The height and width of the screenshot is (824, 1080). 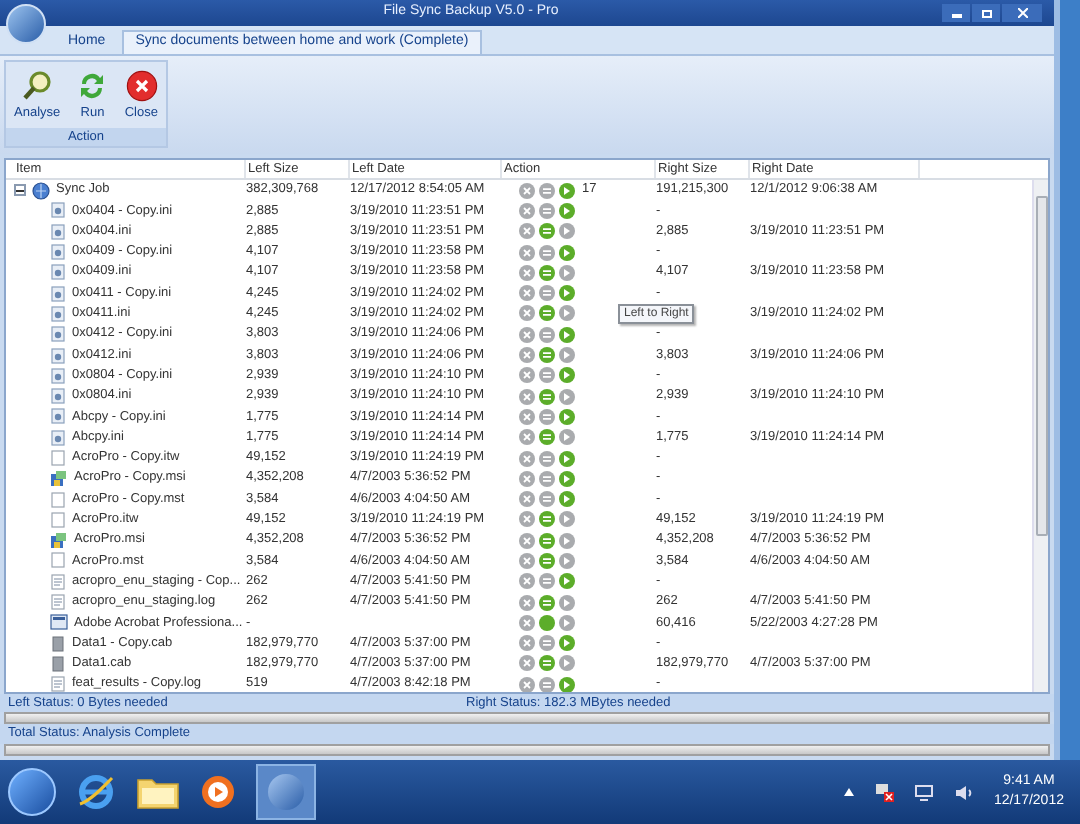 I want to click on shortcut-icon, so click(x=59, y=622).